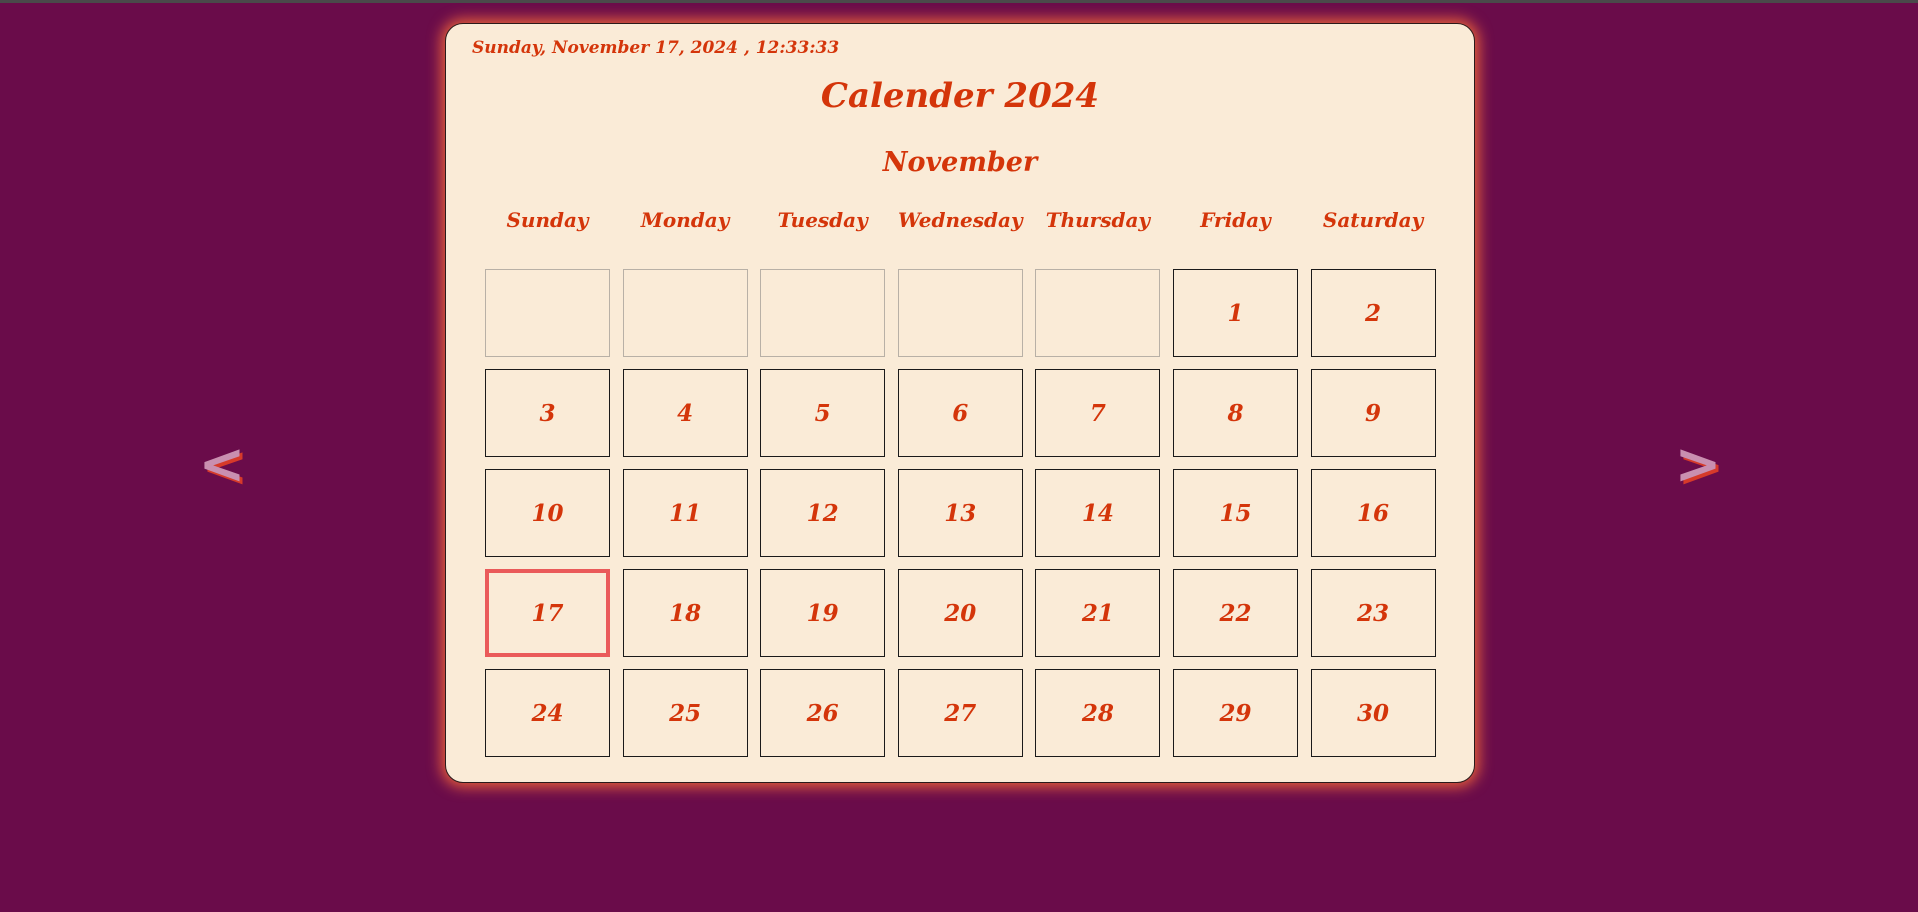  What do you see at coordinates (685, 413) in the screenshot?
I see `day-cell: 4` at bounding box center [685, 413].